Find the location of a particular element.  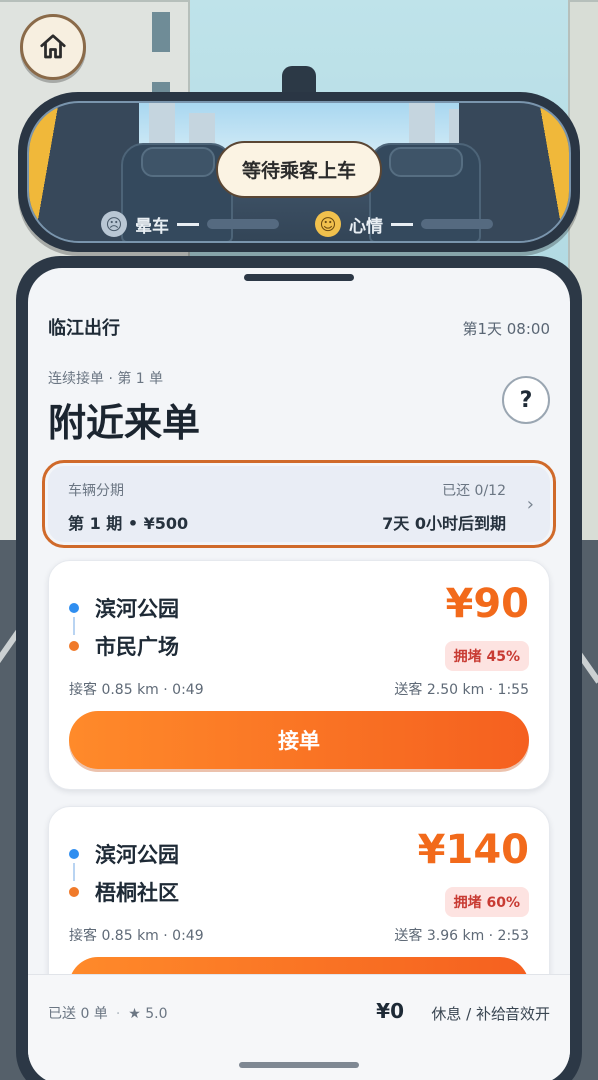

dropoff-info: 送客 2.50 km · 1:55 is located at coordinates (461, 690).